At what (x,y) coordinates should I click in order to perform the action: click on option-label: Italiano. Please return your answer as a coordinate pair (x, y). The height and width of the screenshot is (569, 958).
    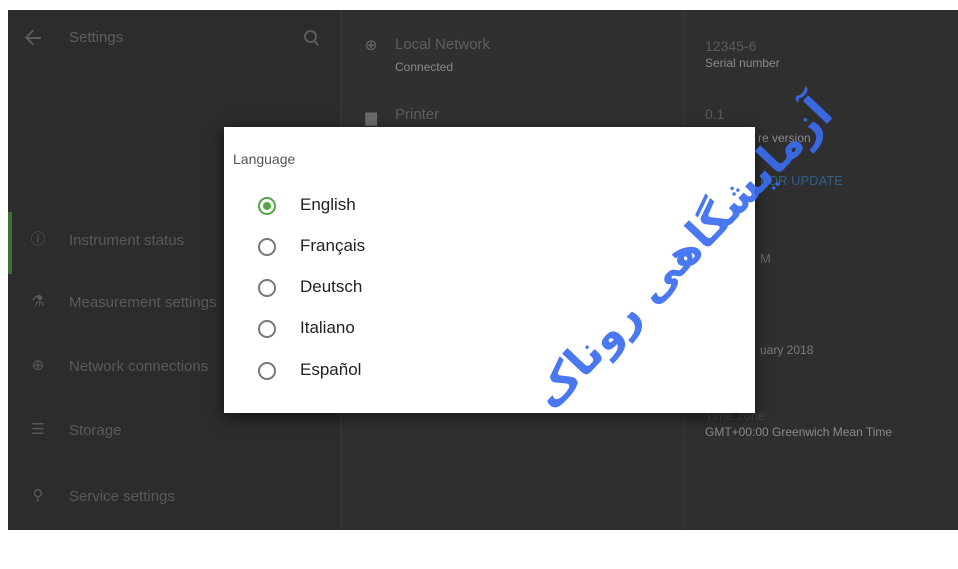
    Looking at the image, I should click on (327, 327).